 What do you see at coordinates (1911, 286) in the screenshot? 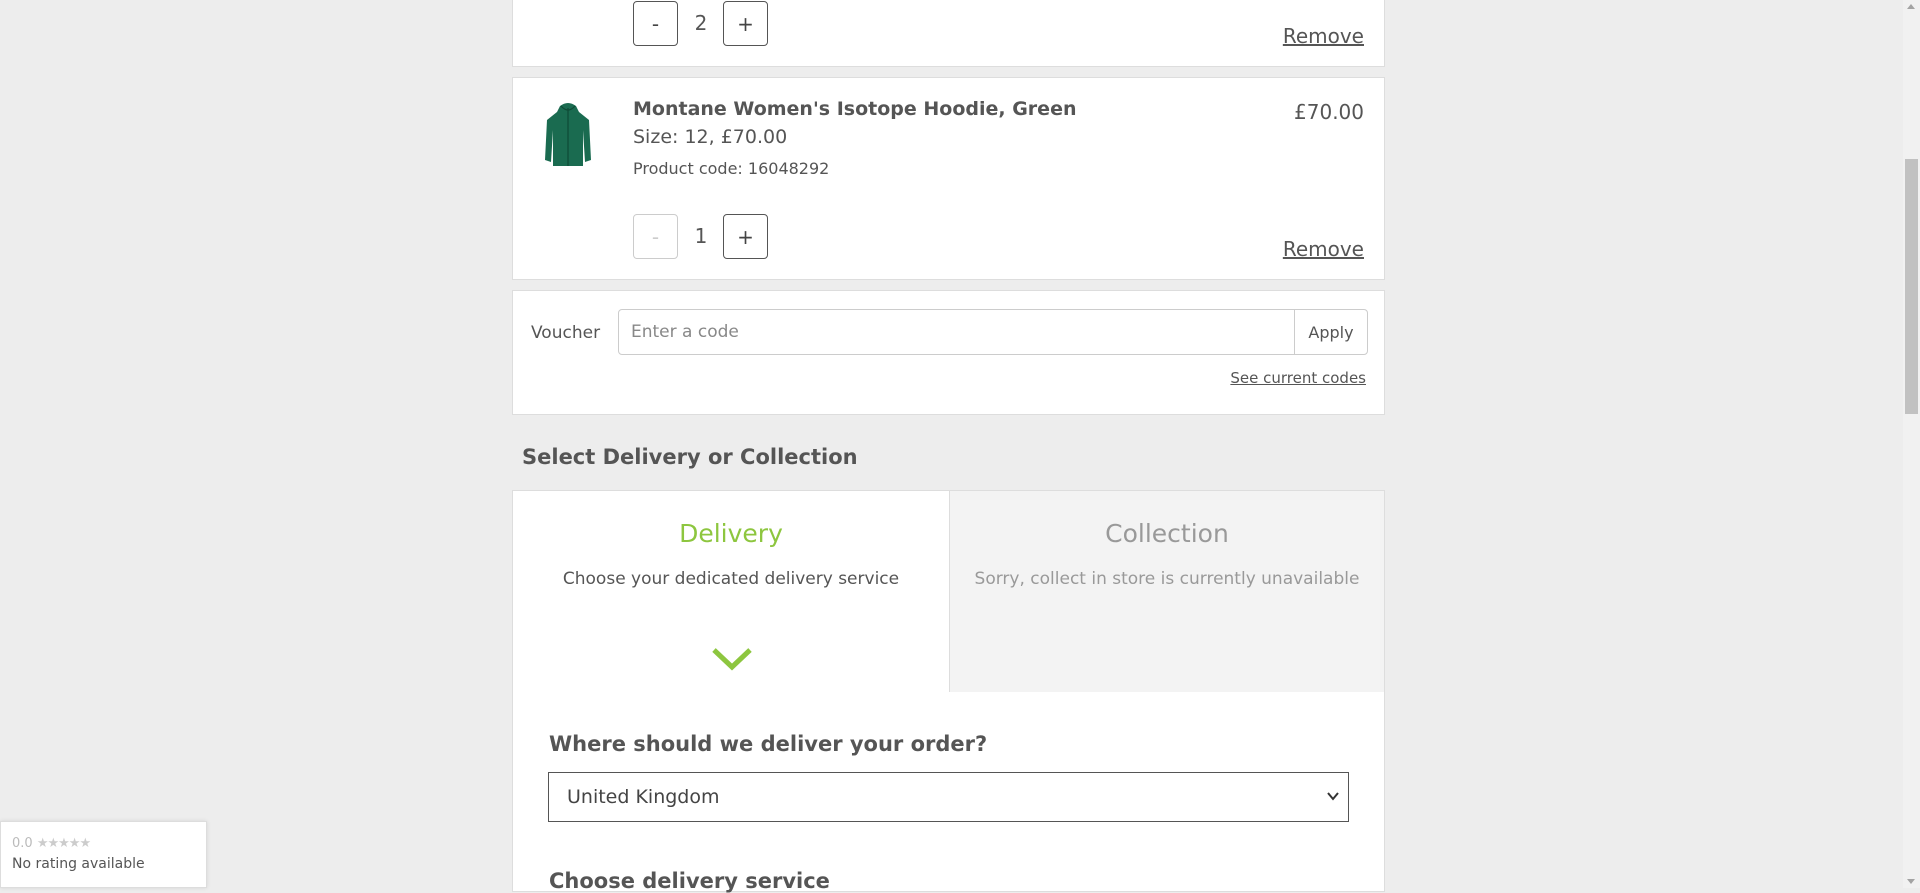
I see `scrollbar-thumb` at bounding box center [1911, 286].